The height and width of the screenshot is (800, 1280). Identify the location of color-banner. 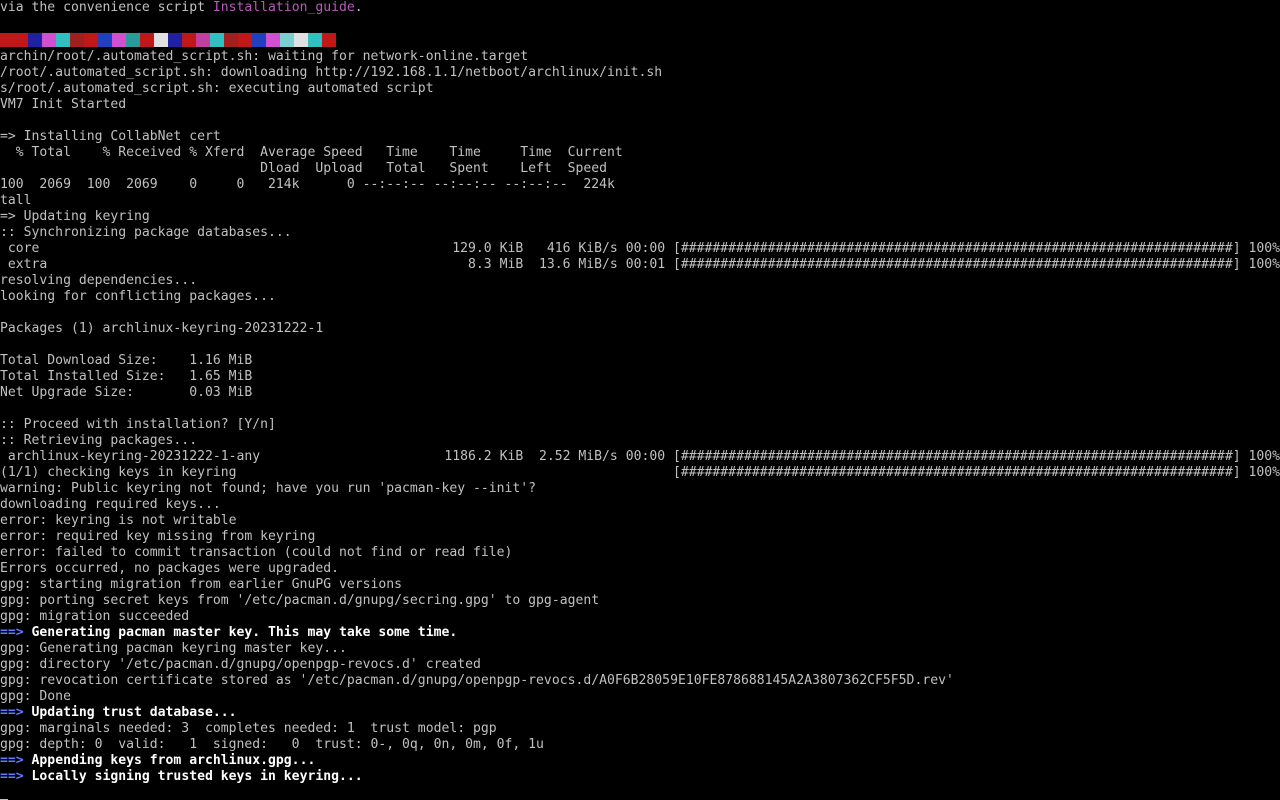
(640, 41).